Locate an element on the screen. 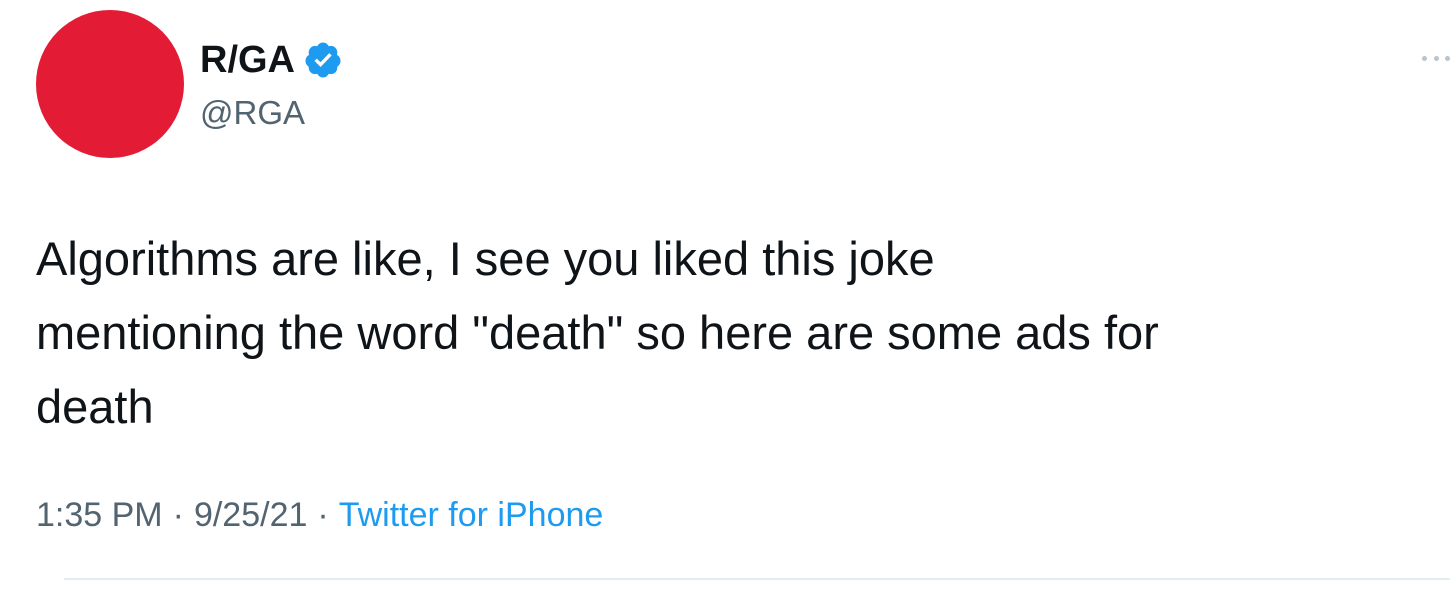 Image resolution: width=1456 pixels, height=604 pixels. display-name-row: R/GA is located at coordinates (271, 60).